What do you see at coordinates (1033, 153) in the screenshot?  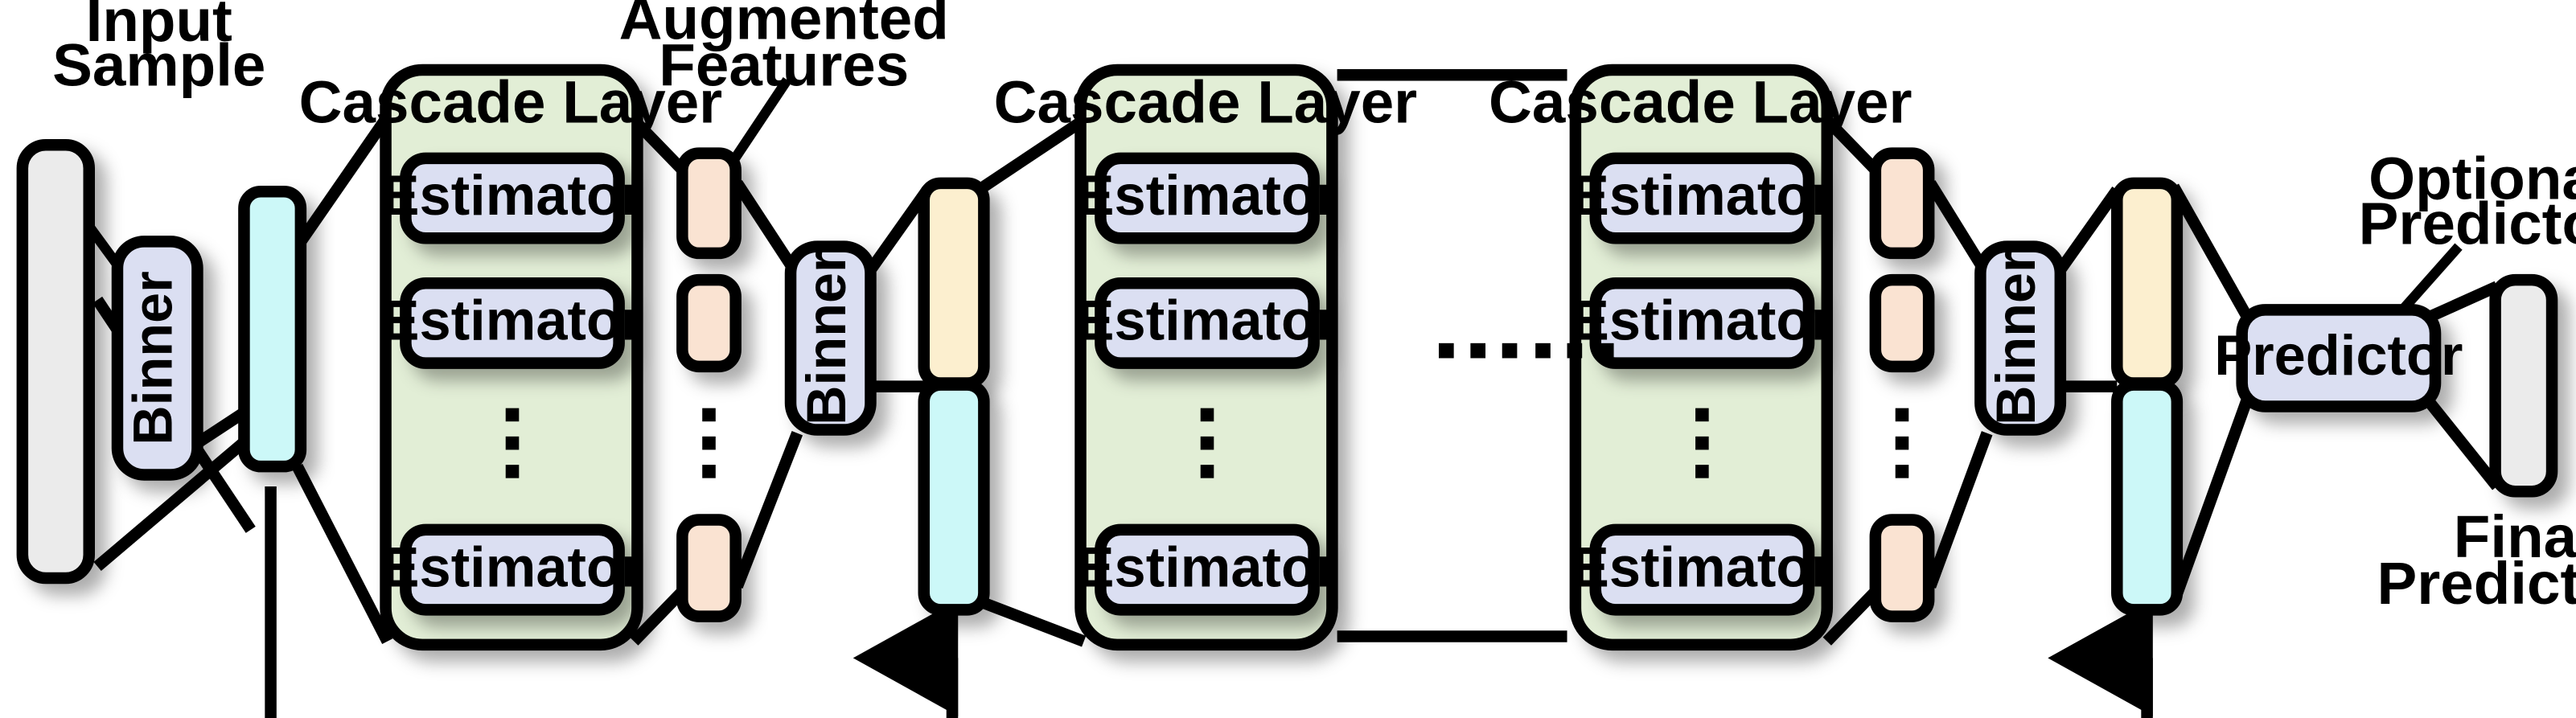 I see `edge-stack-to-layer2-top` at bounding box center [1033, 153].